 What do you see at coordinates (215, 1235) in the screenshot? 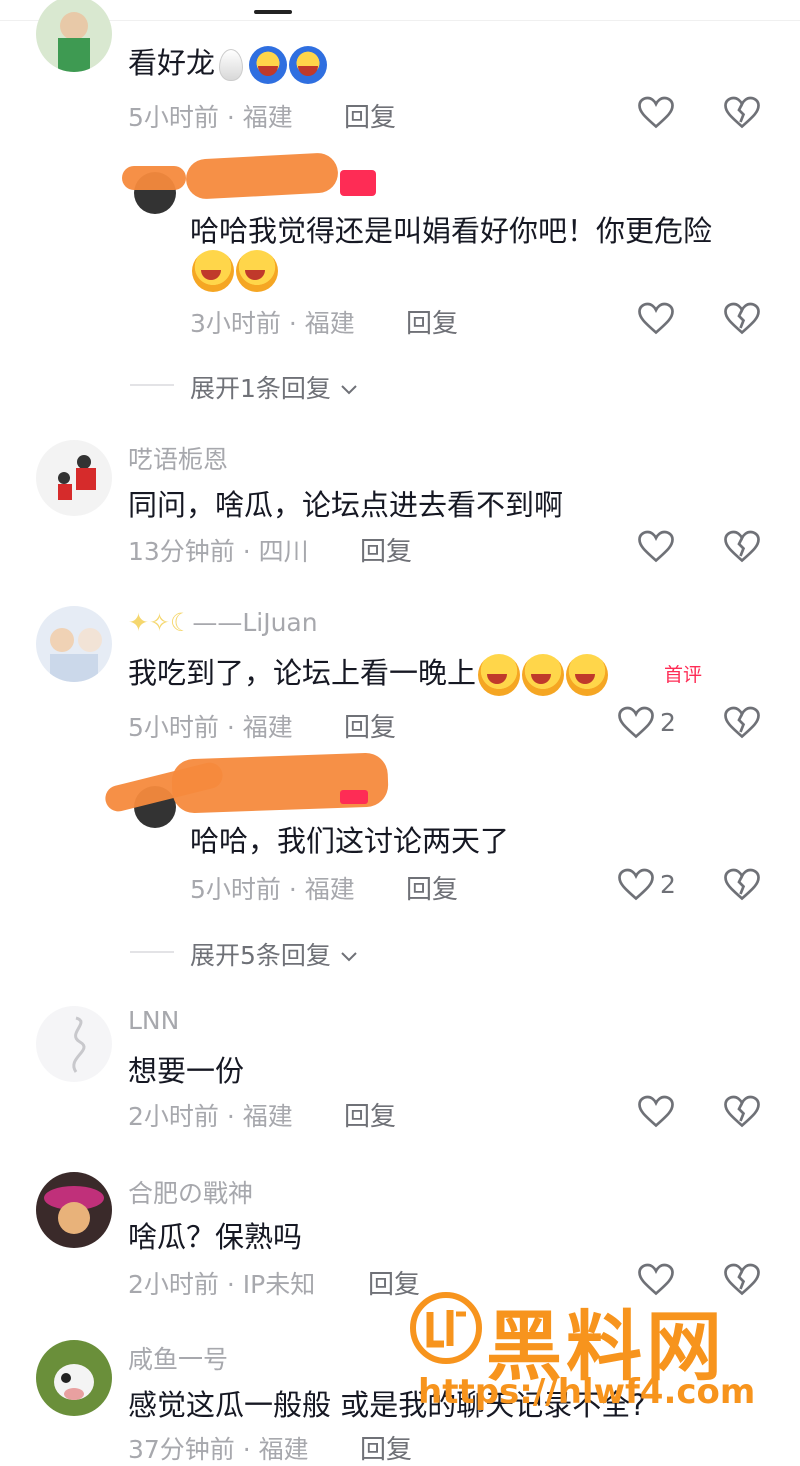
I see `comment-text: 啥瓜？保熟吗` at bounding box center [215, 1235].